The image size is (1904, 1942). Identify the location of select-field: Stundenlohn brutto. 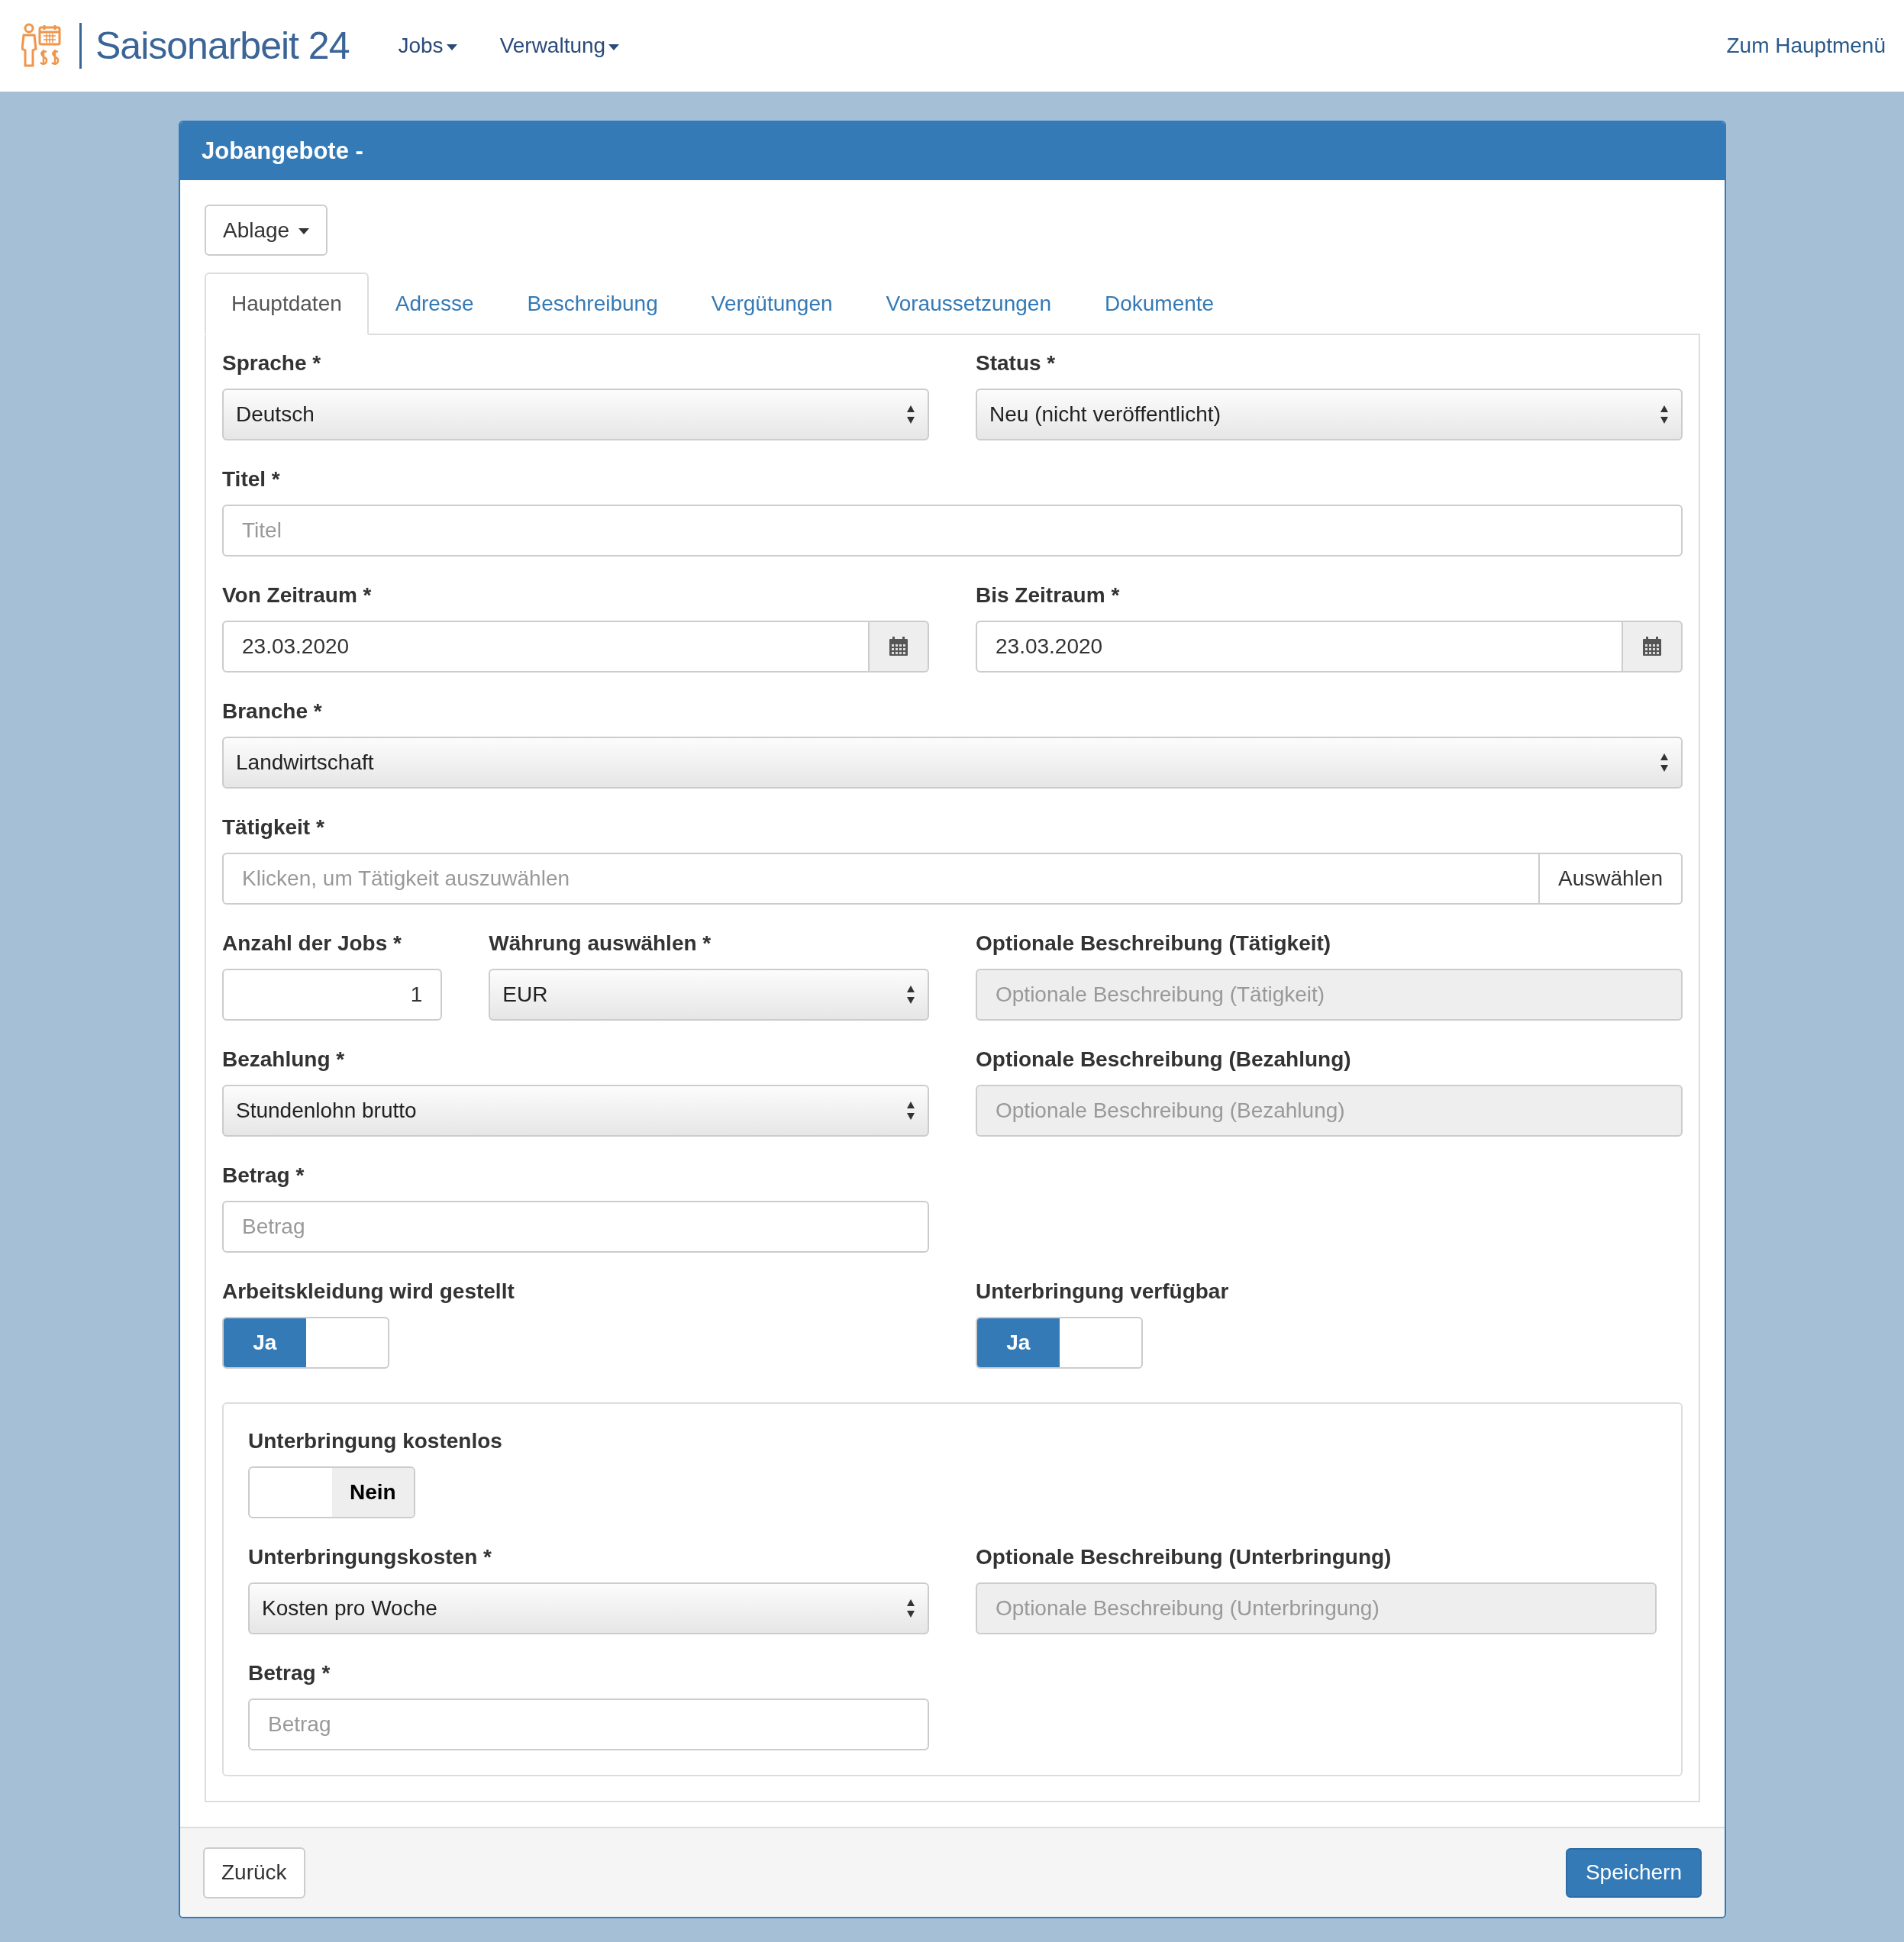
(575, 1111).